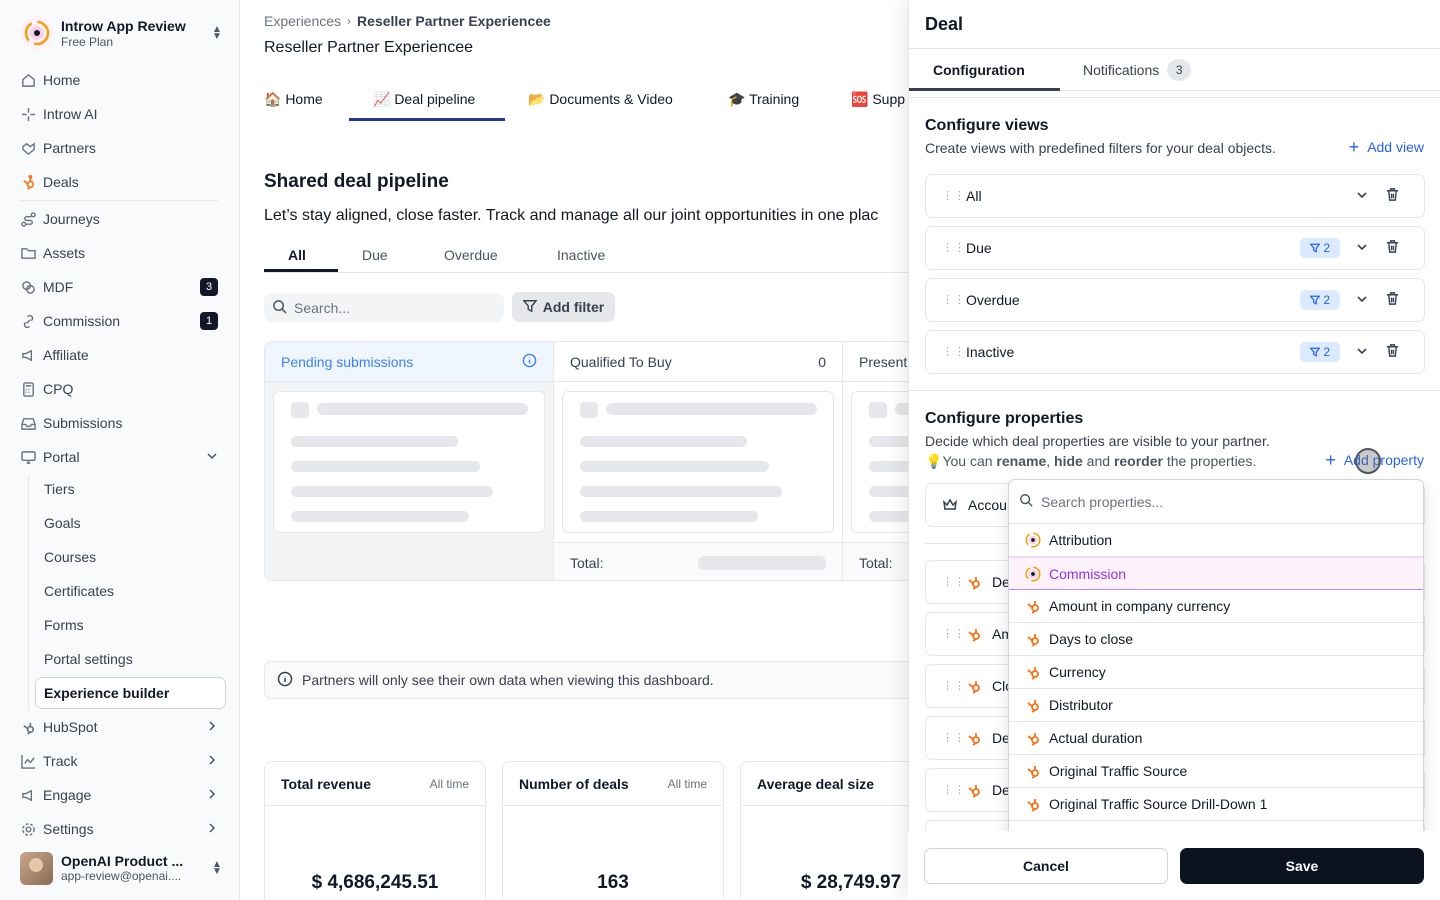  I want to click on property-option: Actual duration, so click(1216, 738).